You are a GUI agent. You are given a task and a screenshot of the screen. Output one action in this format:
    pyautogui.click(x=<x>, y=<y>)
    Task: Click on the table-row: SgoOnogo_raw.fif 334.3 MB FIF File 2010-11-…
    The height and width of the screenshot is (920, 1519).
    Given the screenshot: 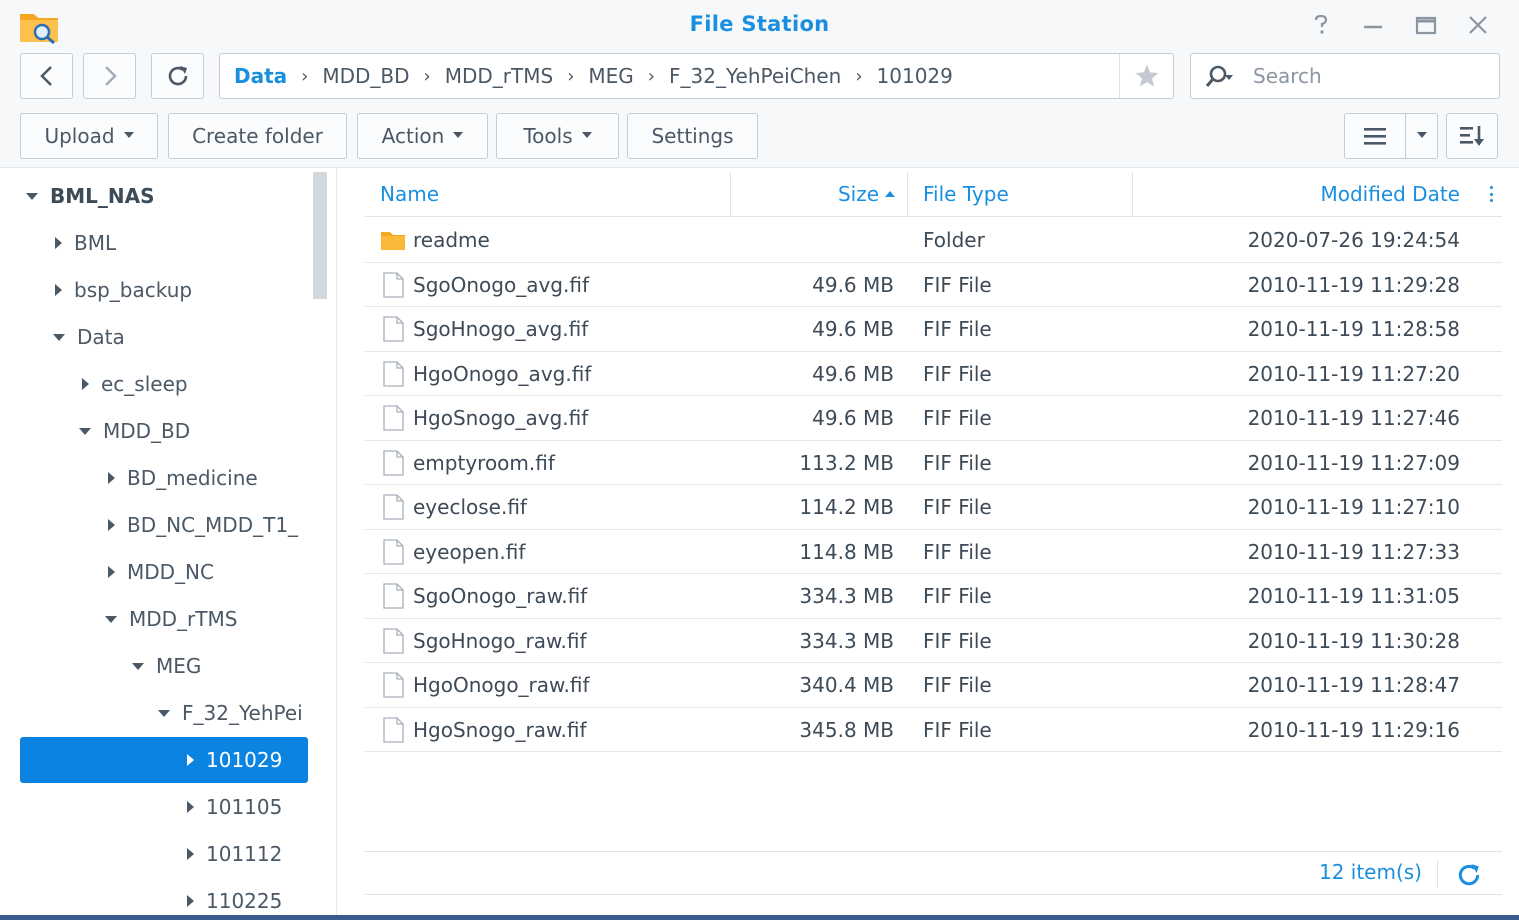 What is the action you would take?
    pyautogui.click(x=933, y=596)
    